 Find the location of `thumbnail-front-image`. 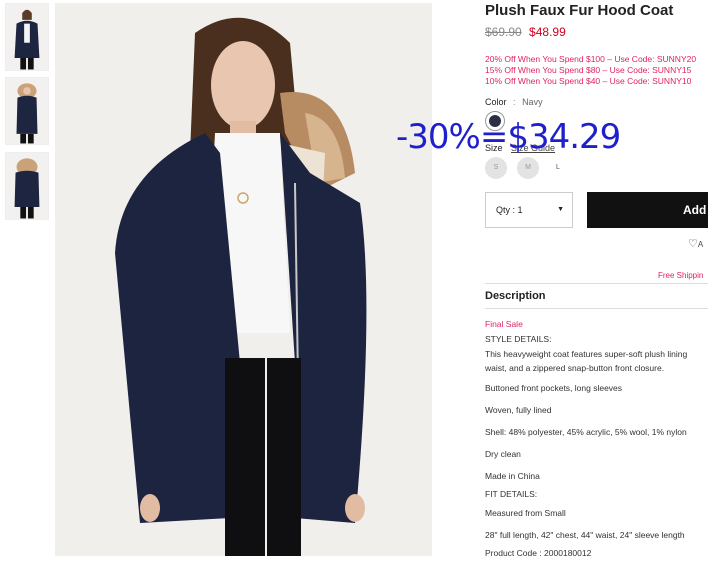

thumbnail-front-image is located at coordinates (27, 37).